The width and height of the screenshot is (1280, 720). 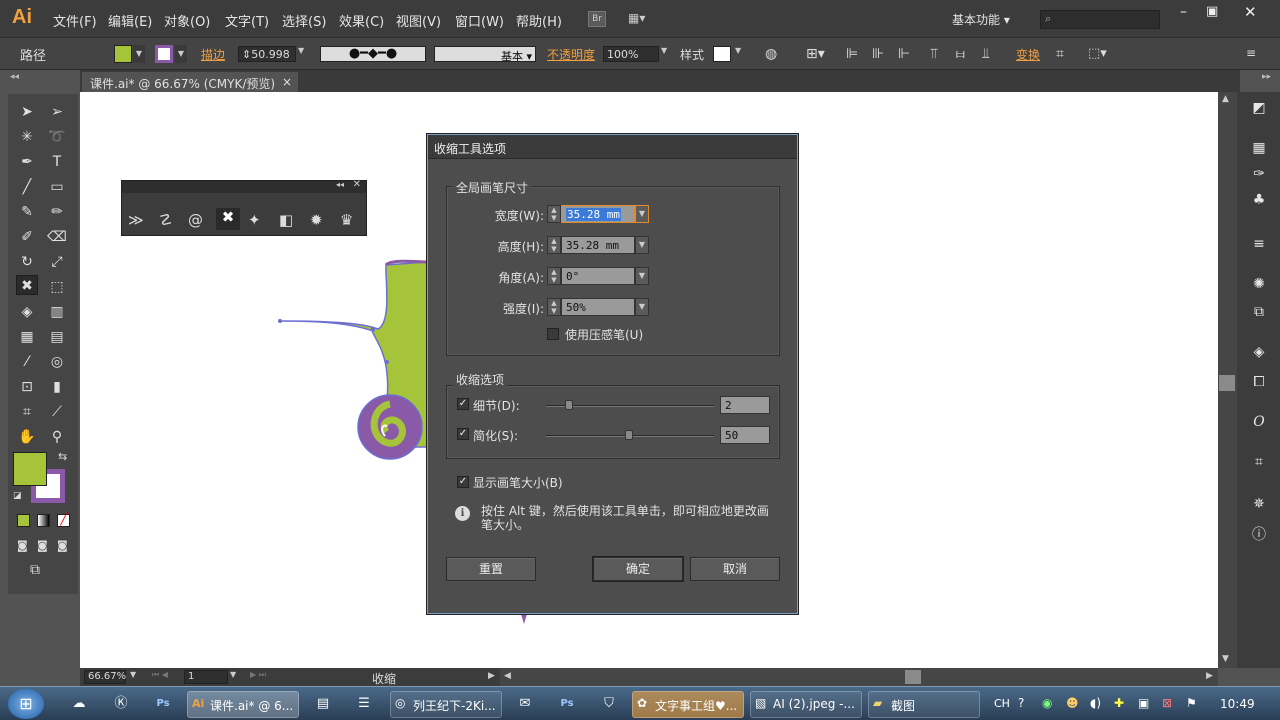 What do you see at coordinates (27, 285) in the screenshot?
I see `pucker-tool-icon: ✖` at bounding box center [27, 285].